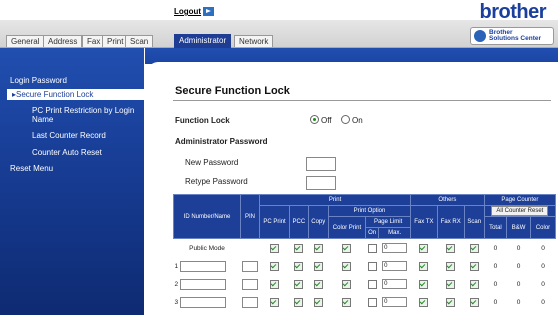 This screenshot has width=558, height=315. Describe the element at coordinates (274, 222) in the screenshot. I see `col-pc-print: PC Print` at that location.